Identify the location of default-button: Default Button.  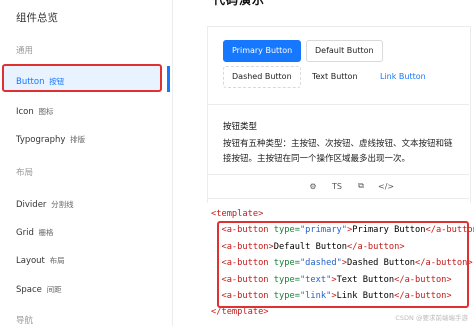
(344, 51).